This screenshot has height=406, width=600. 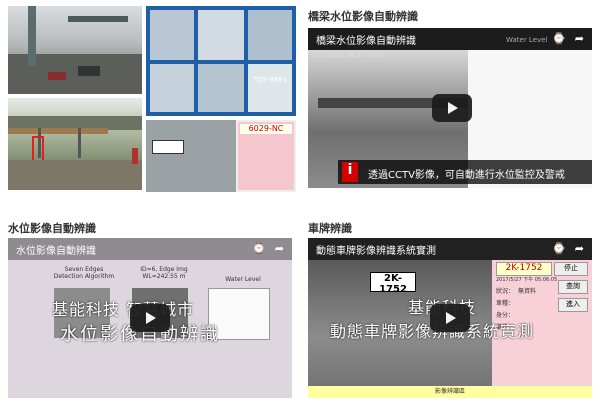 I want to click on traffic-camera-image, so click(x=75, y=50).